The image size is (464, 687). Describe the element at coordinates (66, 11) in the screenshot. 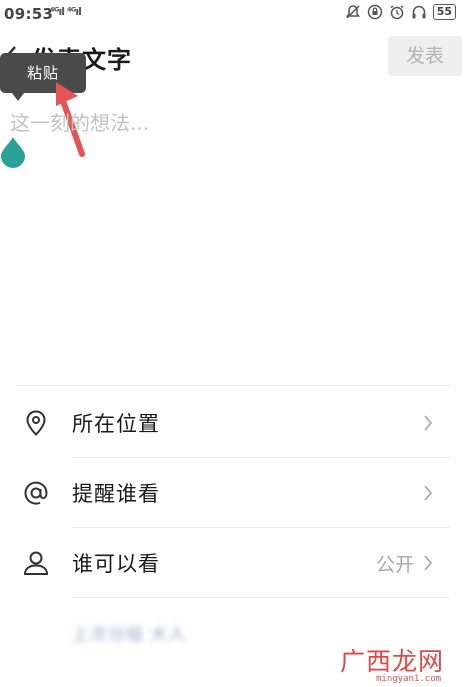

I see `signal-icon: ⁴ᴳıl ⁴ᴳıl` at that location.